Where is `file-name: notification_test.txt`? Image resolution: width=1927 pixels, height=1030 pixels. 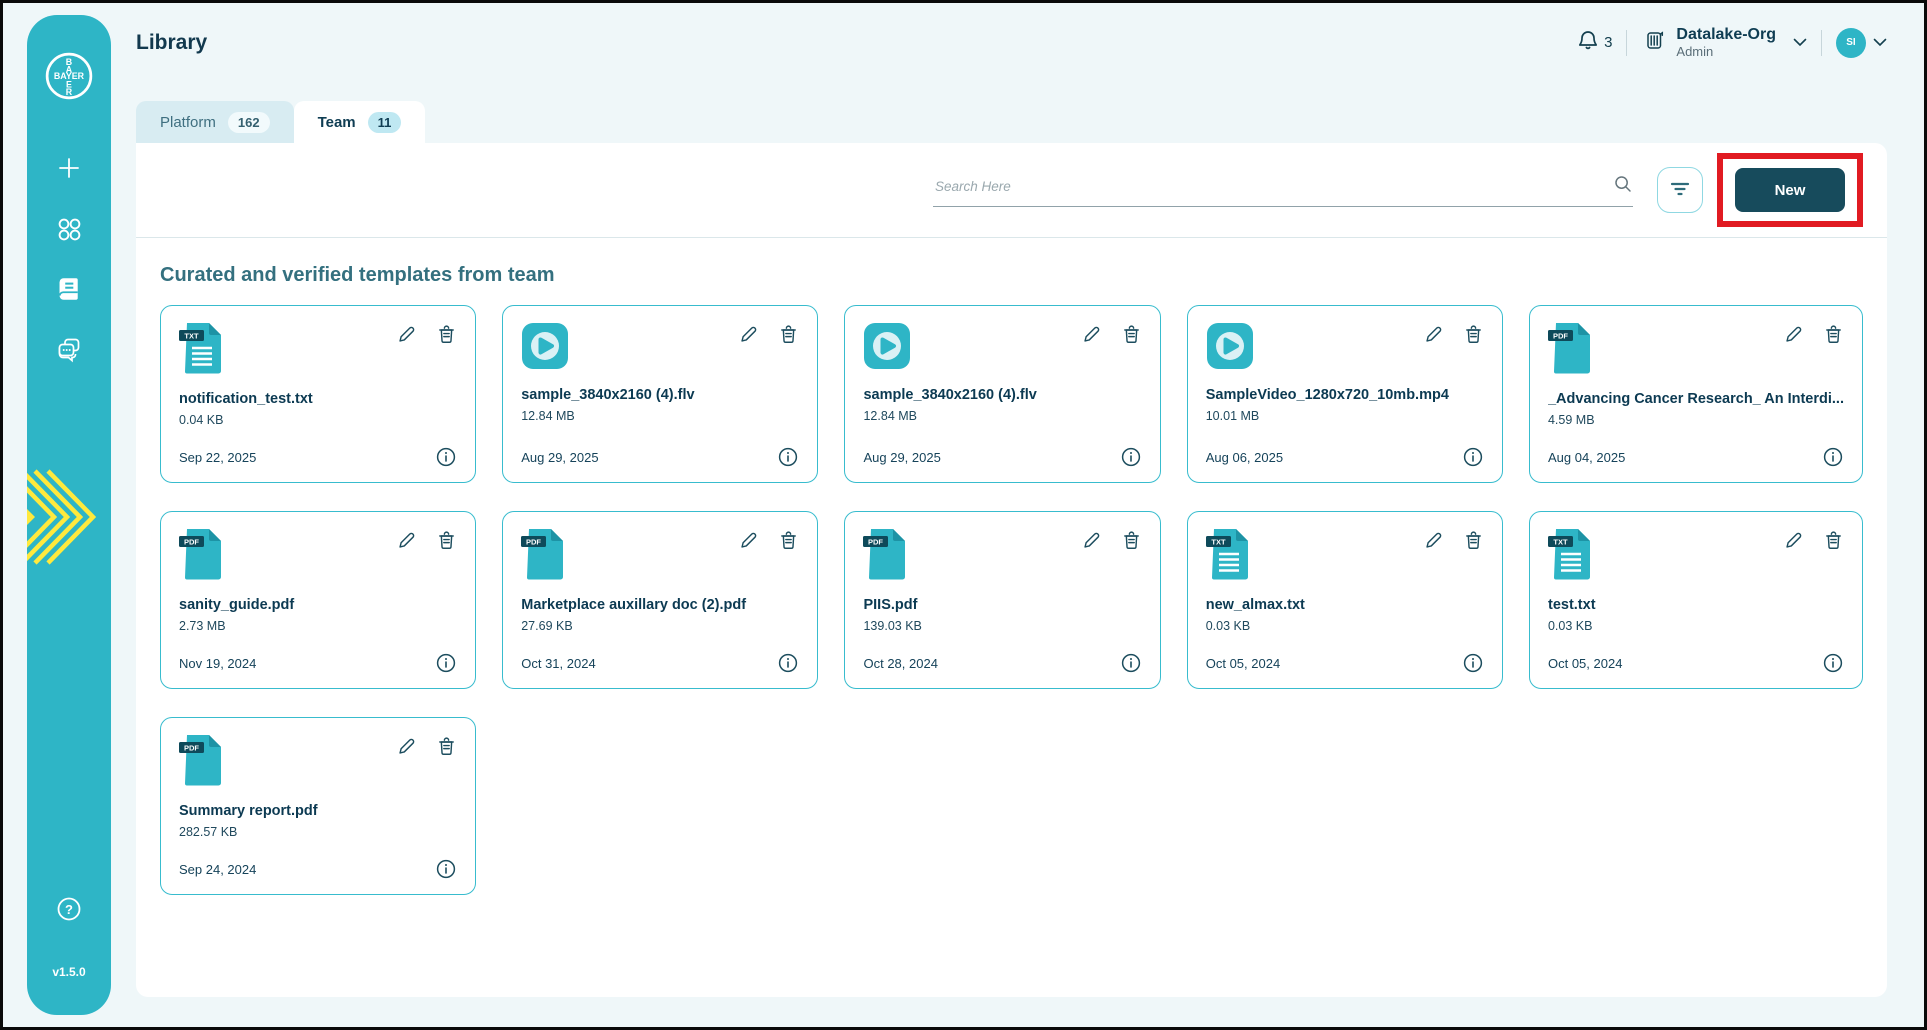 file-name: notification_test.txt is located at coordinates (246, 399).